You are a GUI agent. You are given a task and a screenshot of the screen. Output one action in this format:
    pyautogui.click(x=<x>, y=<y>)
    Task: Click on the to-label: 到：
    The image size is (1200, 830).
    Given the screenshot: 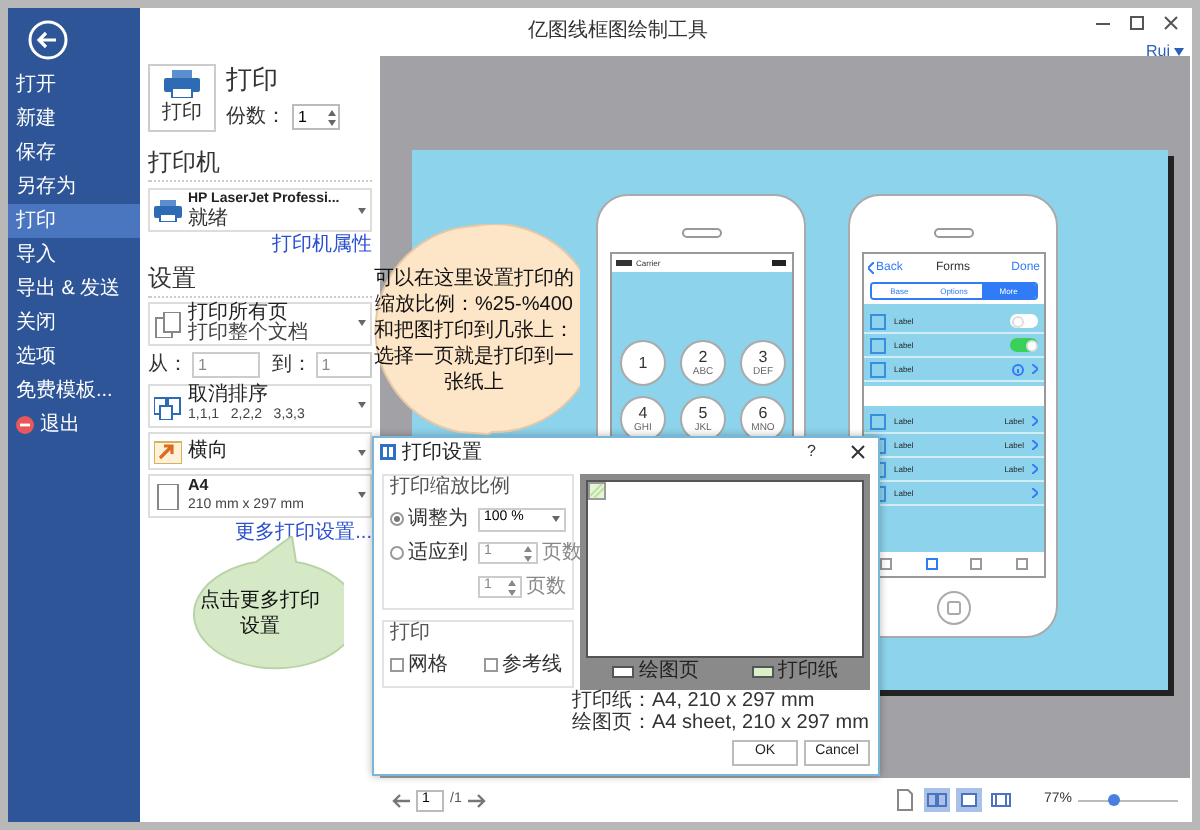 What is the action you would take?
    pyautogui.click(x=291, y=366)
    